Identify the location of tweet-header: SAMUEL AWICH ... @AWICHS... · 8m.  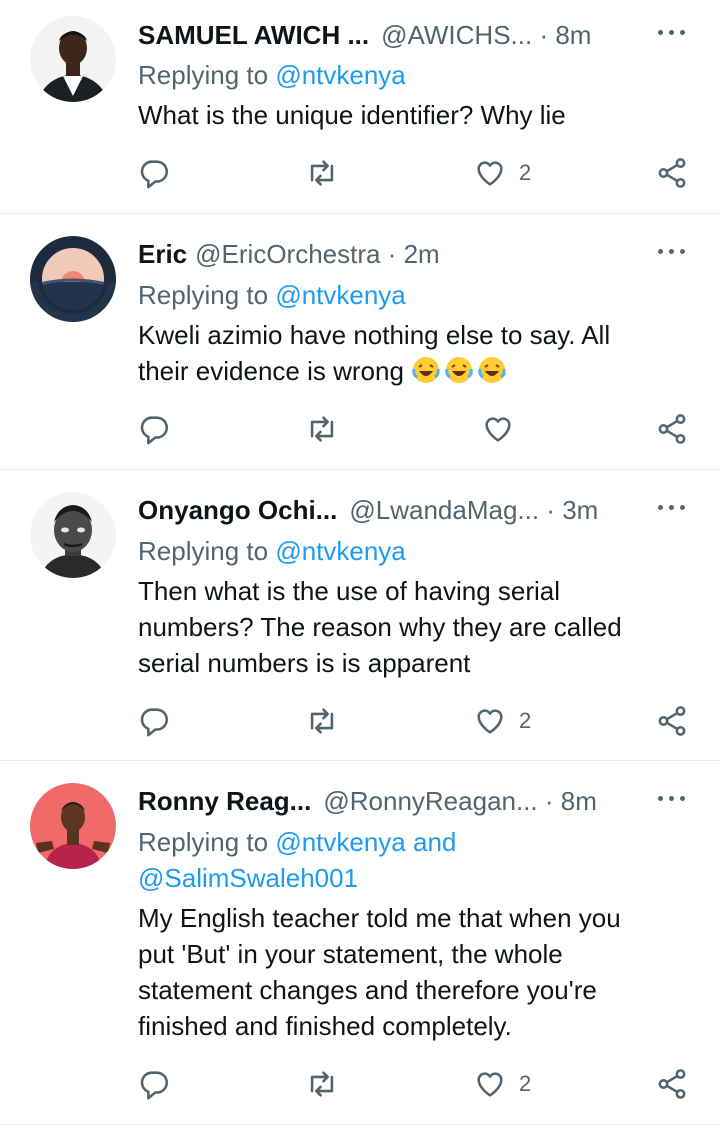
(414, 35).